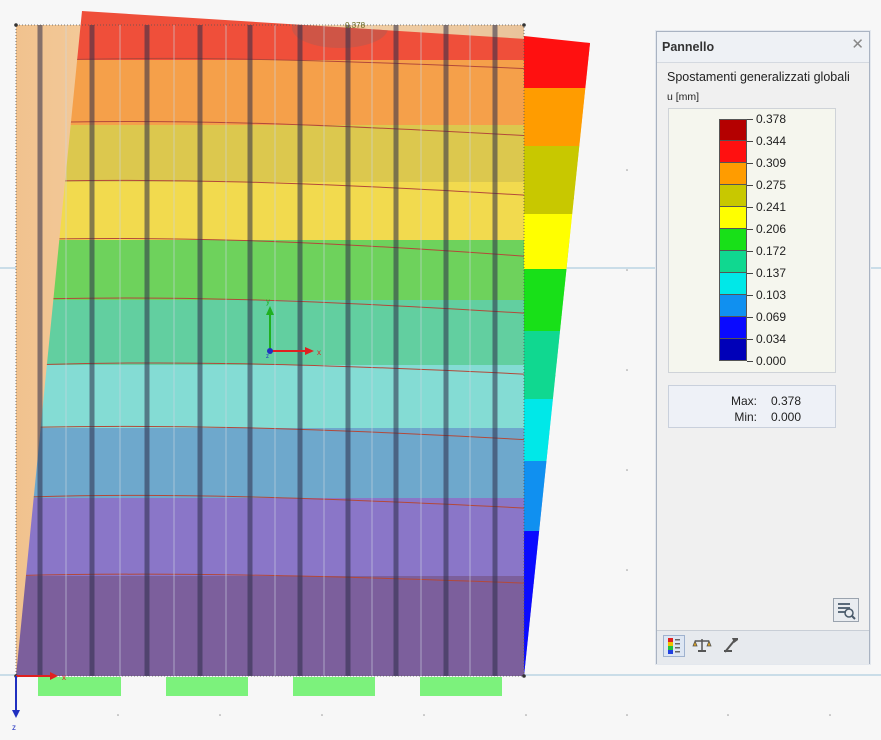  I want to click on tab-tools, so click(732, 646).